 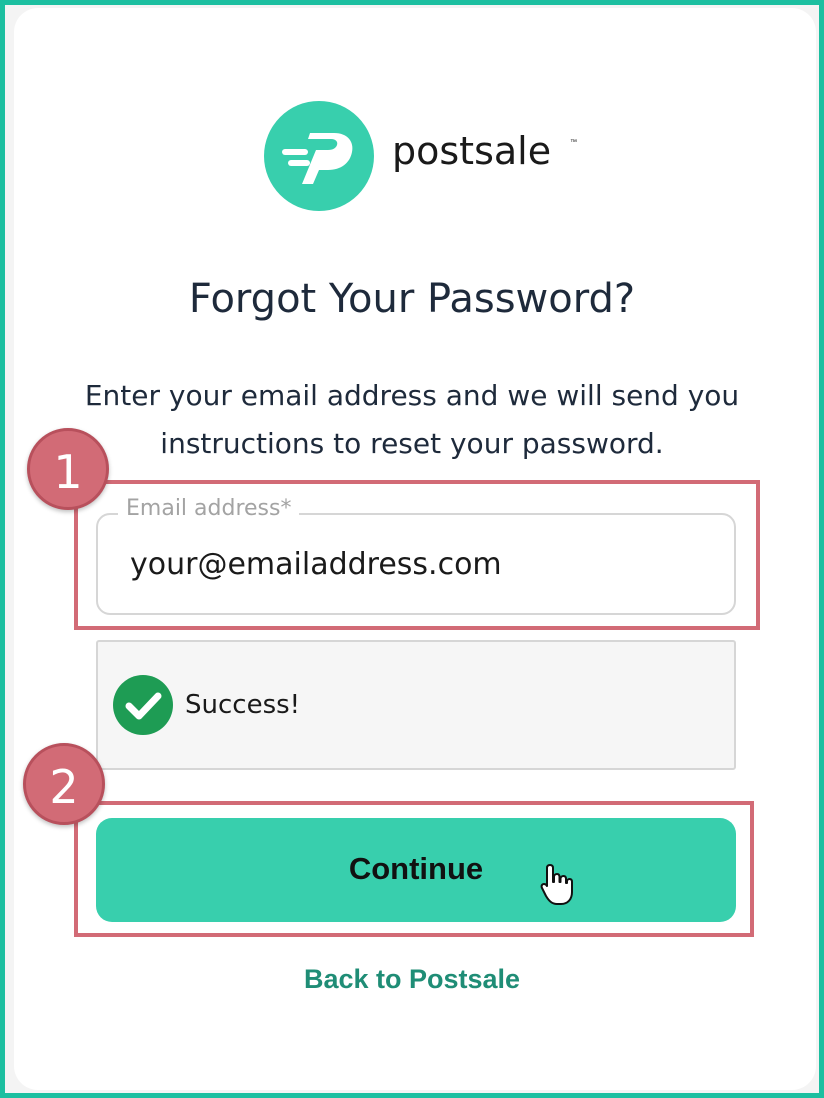 I want to click on continue-button-label: Continue, so click(x=416, y=868).